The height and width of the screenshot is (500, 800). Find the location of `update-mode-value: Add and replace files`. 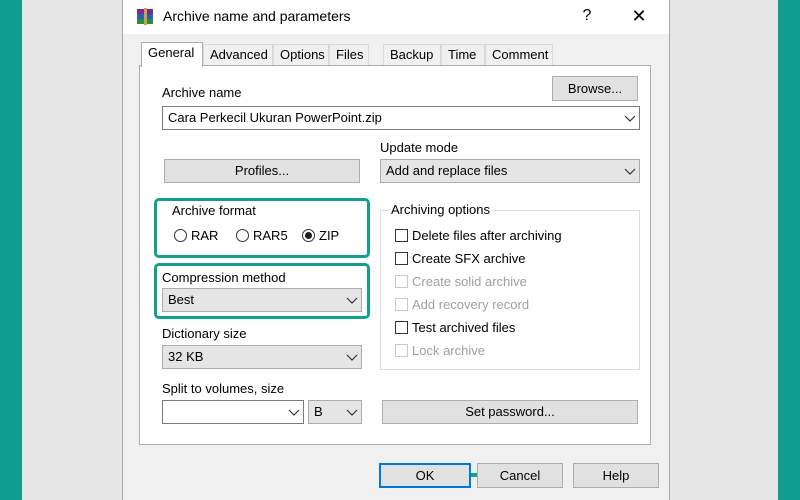

update-mode-value: Add and replace files is located at coordinates (447, 170).